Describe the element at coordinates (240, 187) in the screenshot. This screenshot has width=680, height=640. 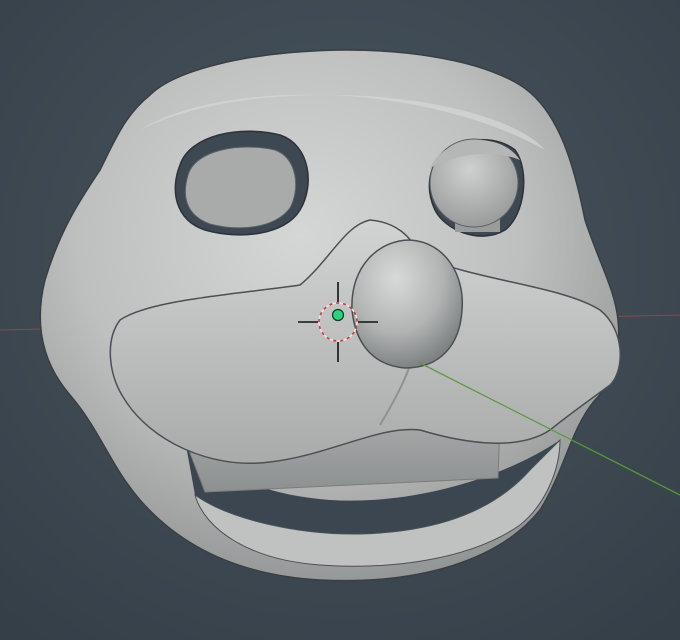
I see `left-eye-inner` at that location.